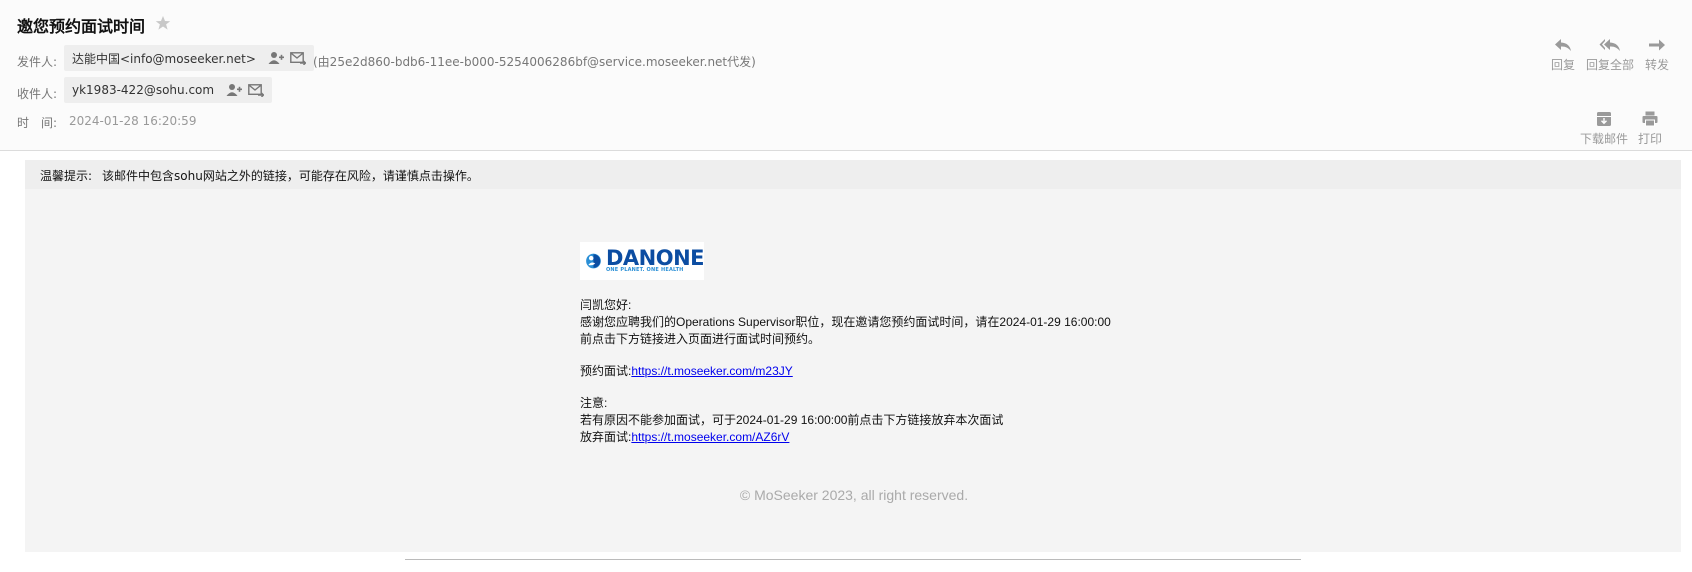  I want to click on note-label: 注意:, so click(594, 403).